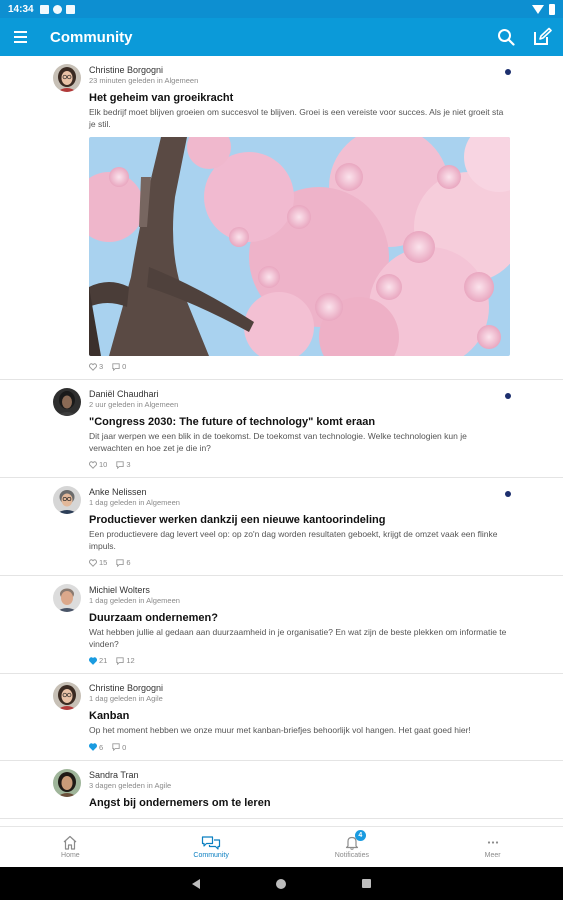  What do you see at coordinates (366, 883) in the screenshot?
I see `recents-icon` at bounding box center [366, 883].